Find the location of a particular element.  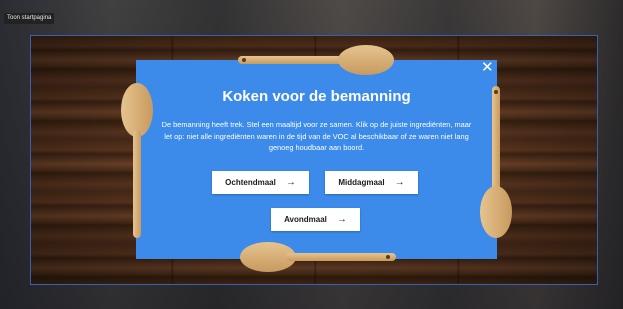

right-spoon-icon is located at coordinates (496, 162).